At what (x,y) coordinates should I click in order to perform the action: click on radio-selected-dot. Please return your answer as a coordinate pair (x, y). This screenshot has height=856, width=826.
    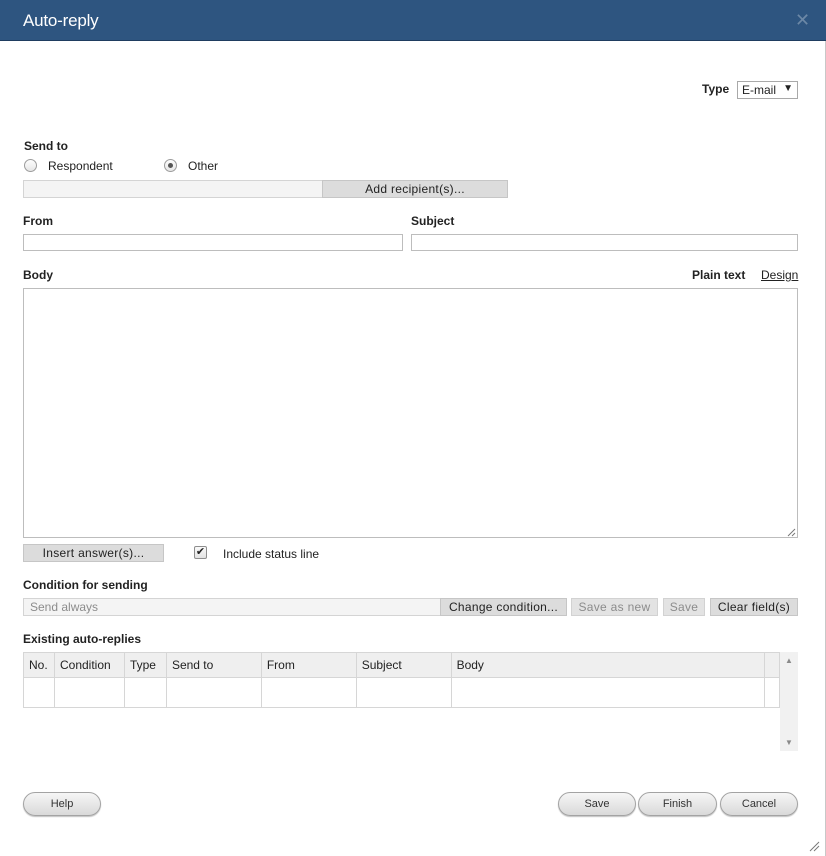
    Looking at the image, I should click on (170, 165).